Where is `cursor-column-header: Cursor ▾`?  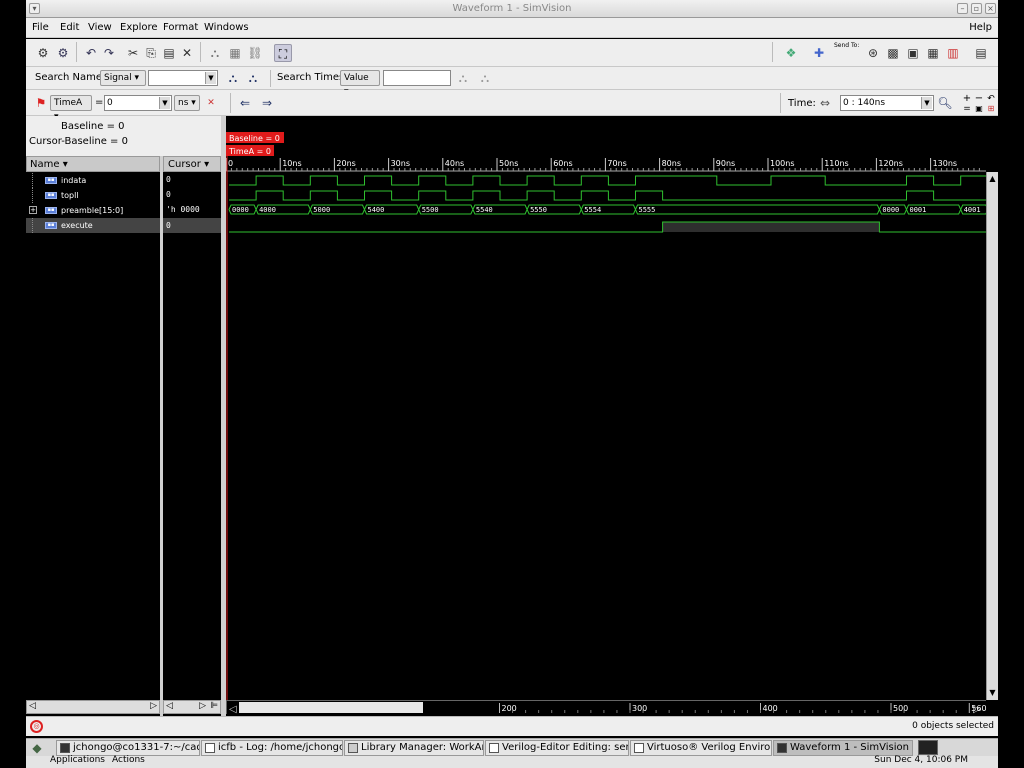
cursor-column-header: Cursor ▾ is located at coordinates (192, 164).